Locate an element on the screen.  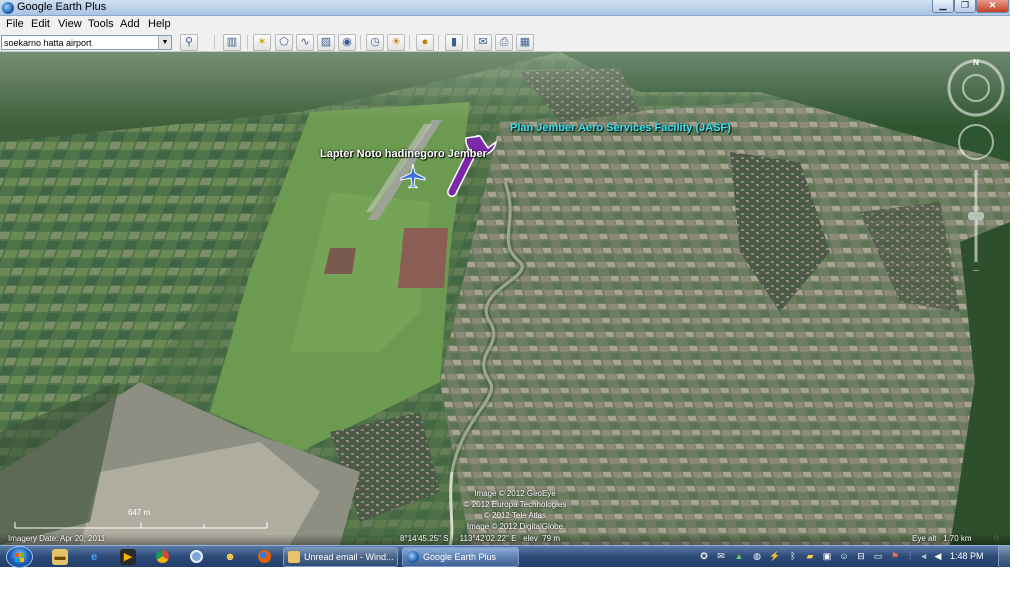
print-button: ⎙ is located at coordinates (504, 42).